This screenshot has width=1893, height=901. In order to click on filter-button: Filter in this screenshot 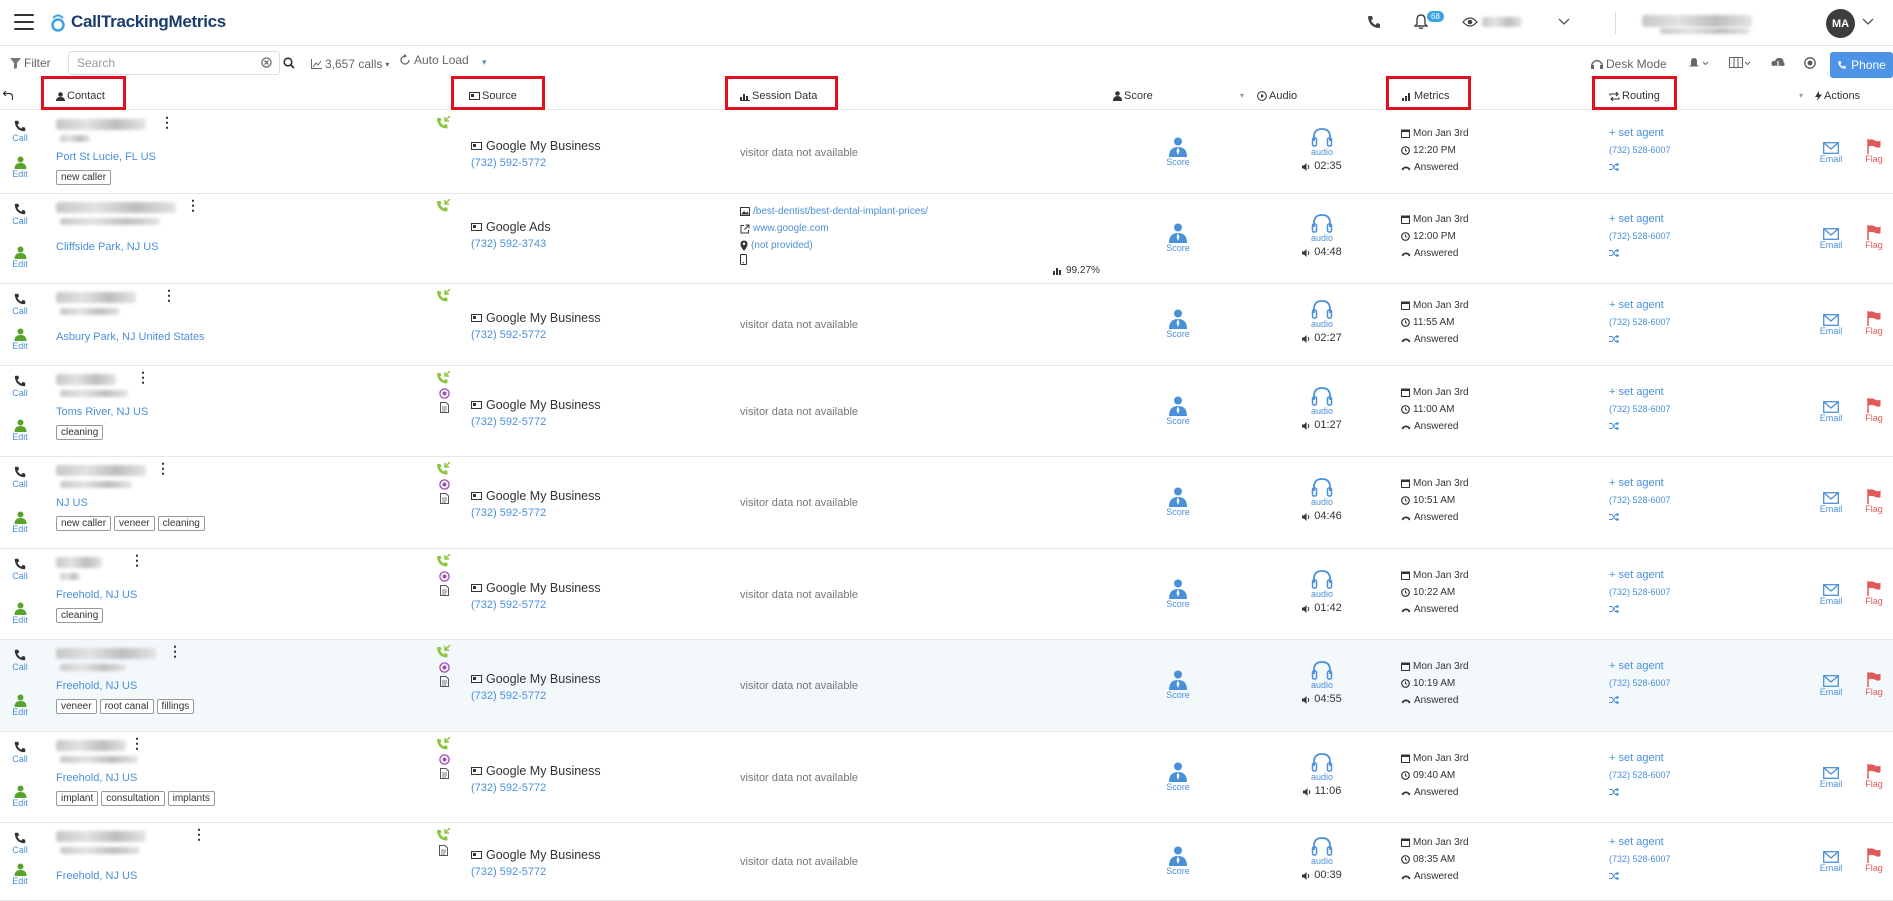, I will do `click(30, 63)`.